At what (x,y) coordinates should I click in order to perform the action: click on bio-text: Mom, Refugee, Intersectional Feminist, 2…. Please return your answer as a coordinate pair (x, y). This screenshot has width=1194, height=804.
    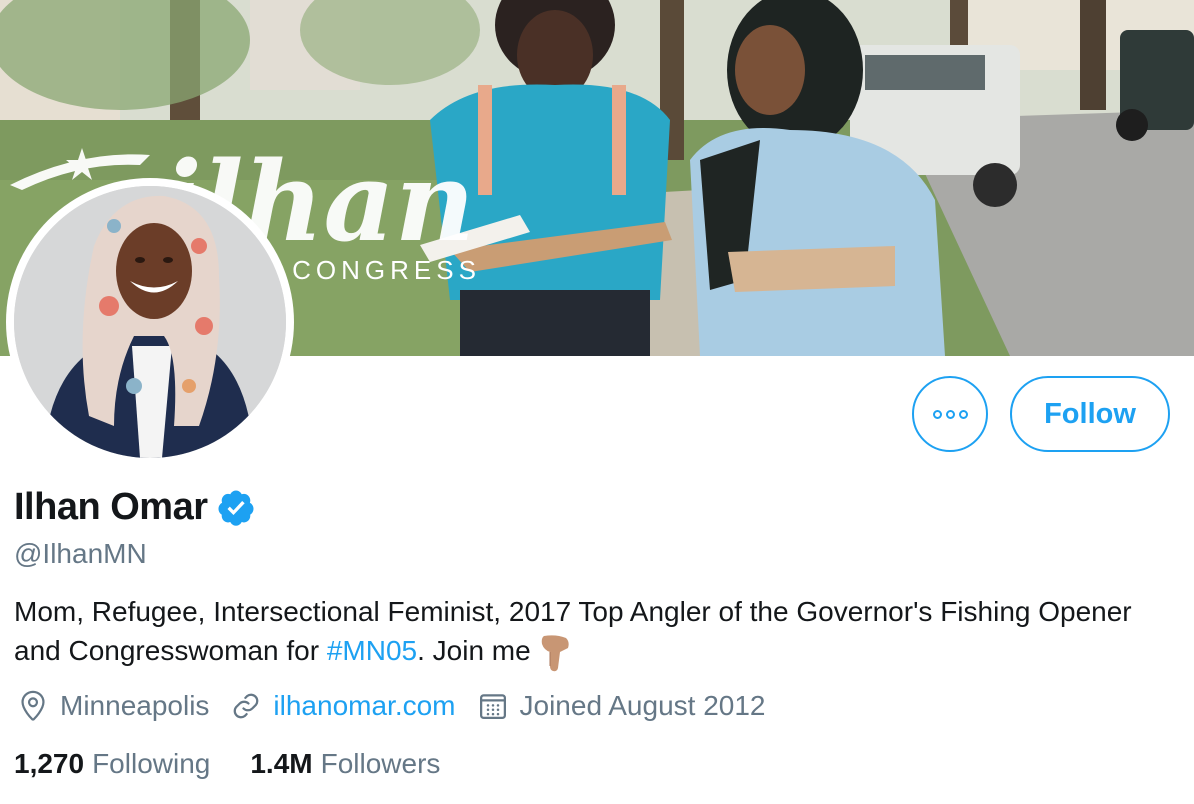
    Looking at the image, I should click on (573, 631).